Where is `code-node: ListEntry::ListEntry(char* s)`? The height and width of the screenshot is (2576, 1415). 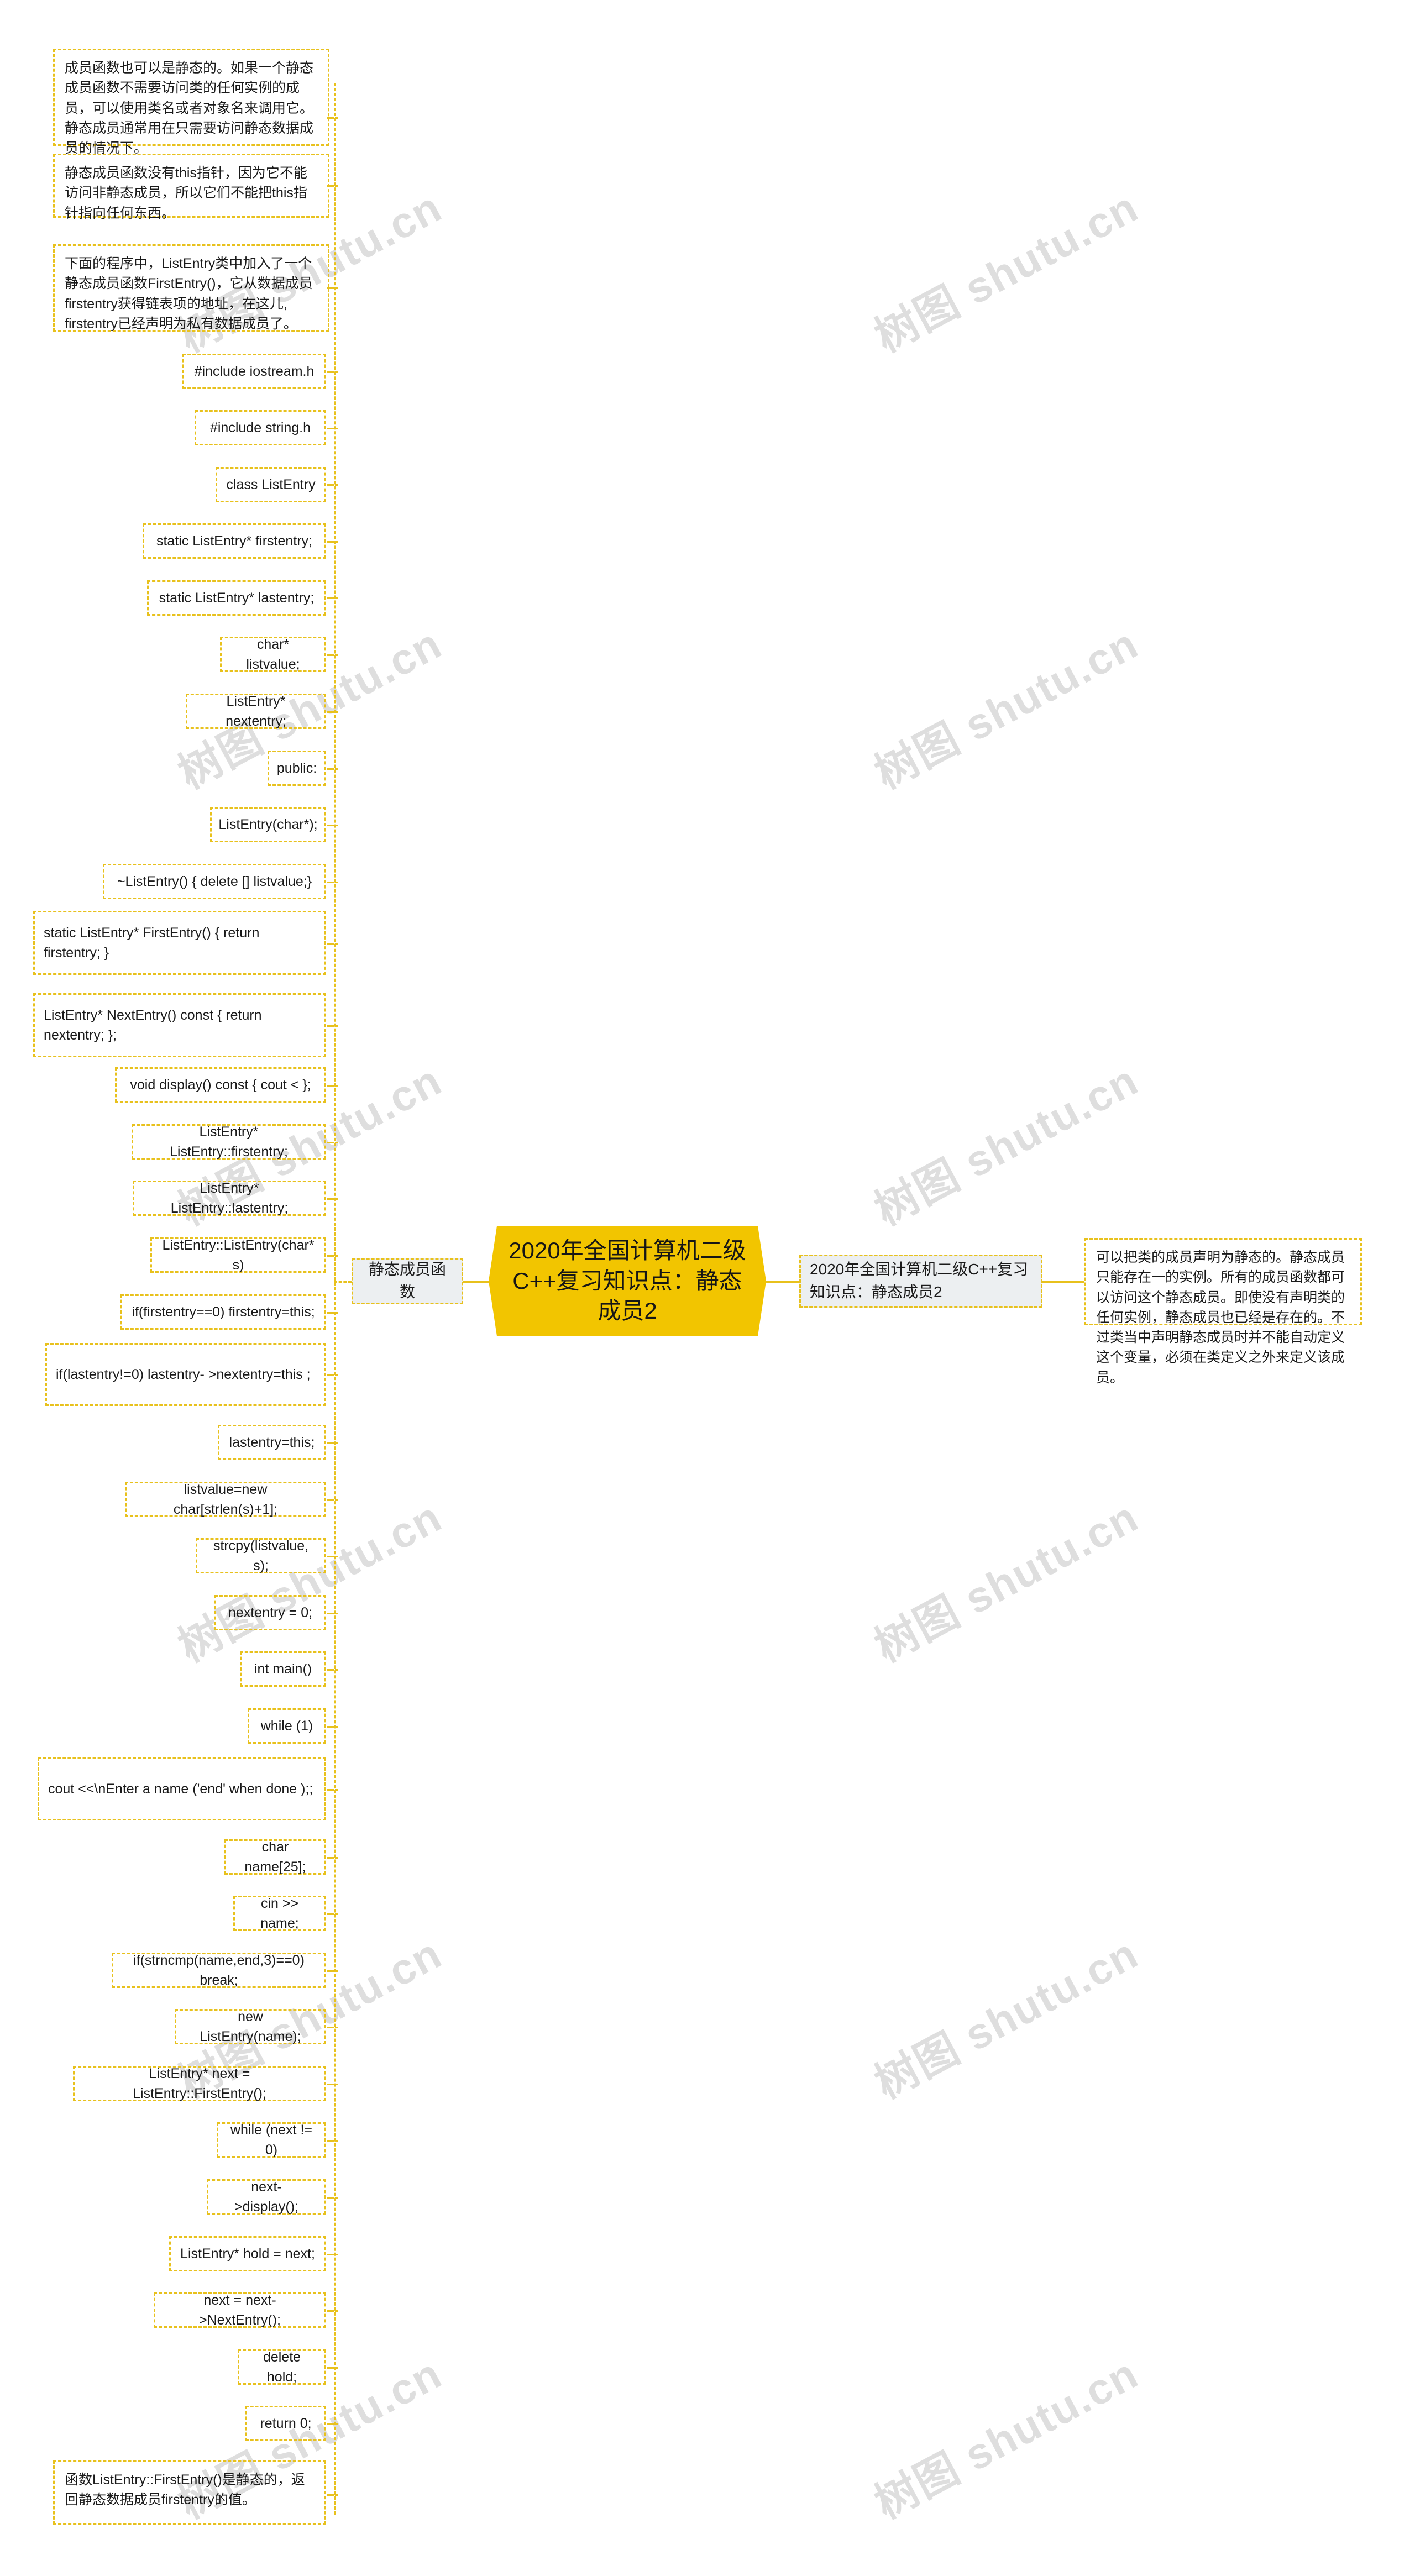 code-node: ListEntry::ListEntry(char* s) is located at coordinates (238, 1255).